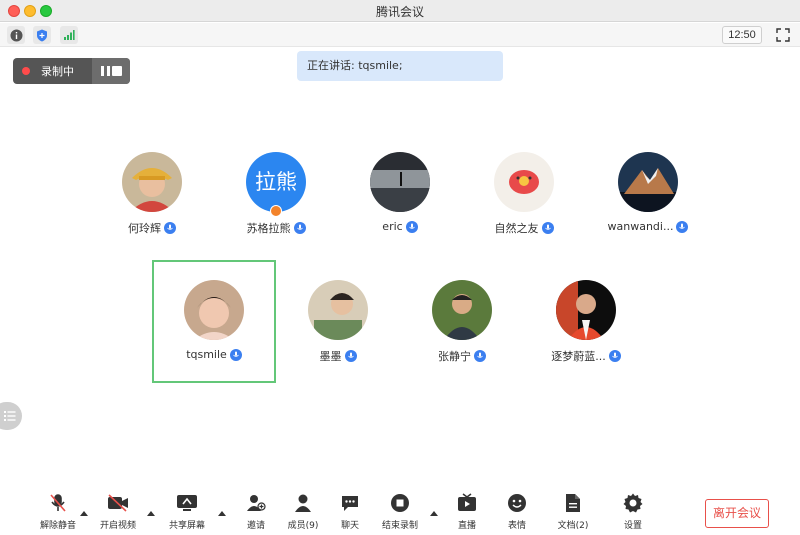  Describe the element at coordinates (303, 503) in the screenshot. I see `members-icon` at that location.